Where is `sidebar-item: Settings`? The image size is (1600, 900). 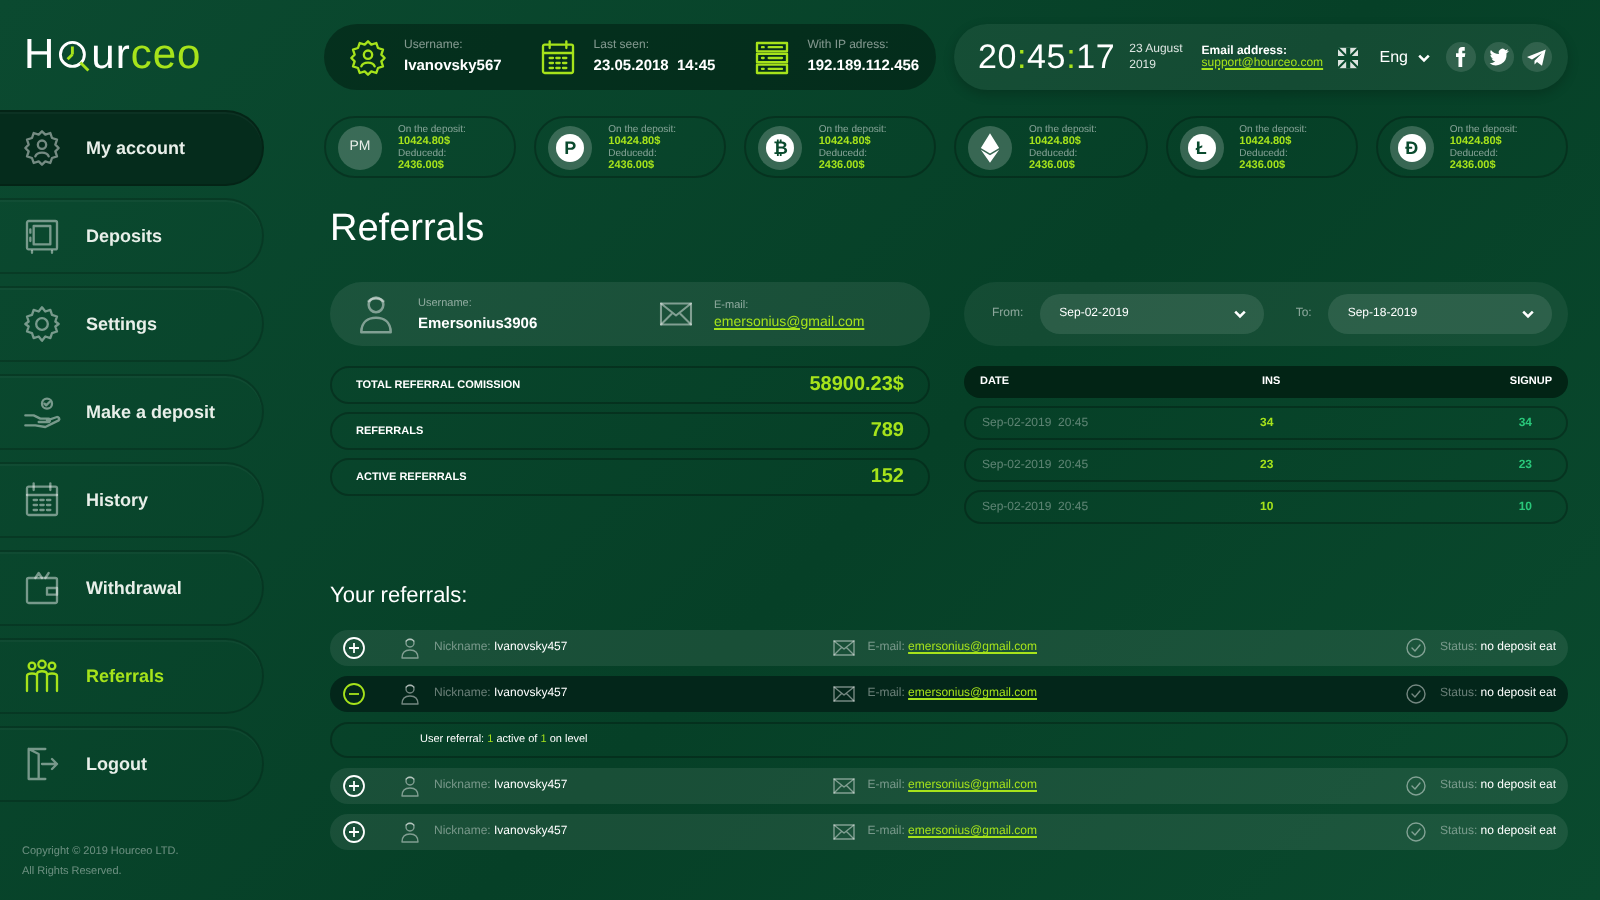 sidebar-item: Settings is located at coordinates (132, 324).